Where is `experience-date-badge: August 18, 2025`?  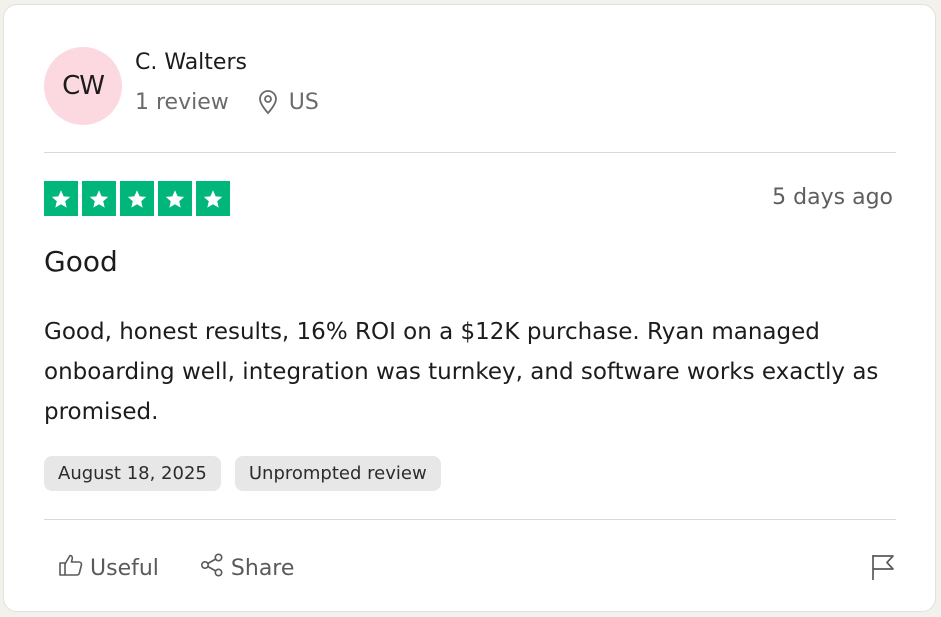
experience-date-badge: August 18, 2025 is located at coordinates (132, 473).